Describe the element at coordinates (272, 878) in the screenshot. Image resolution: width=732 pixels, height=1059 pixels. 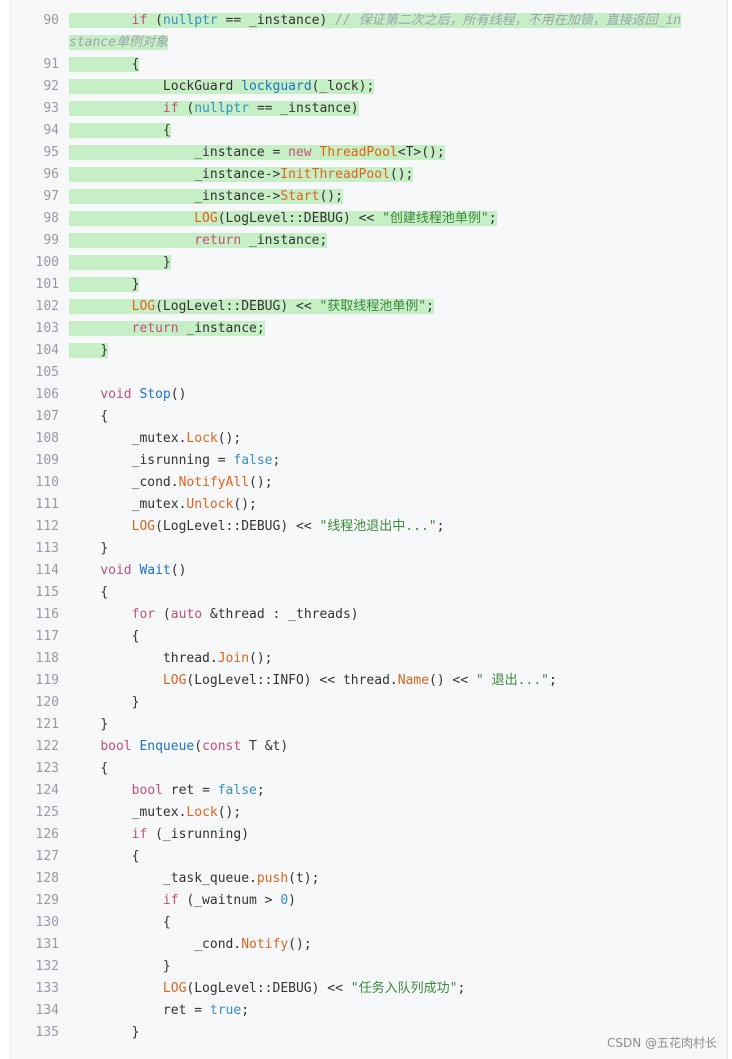
I see `code-token: push` at that location.